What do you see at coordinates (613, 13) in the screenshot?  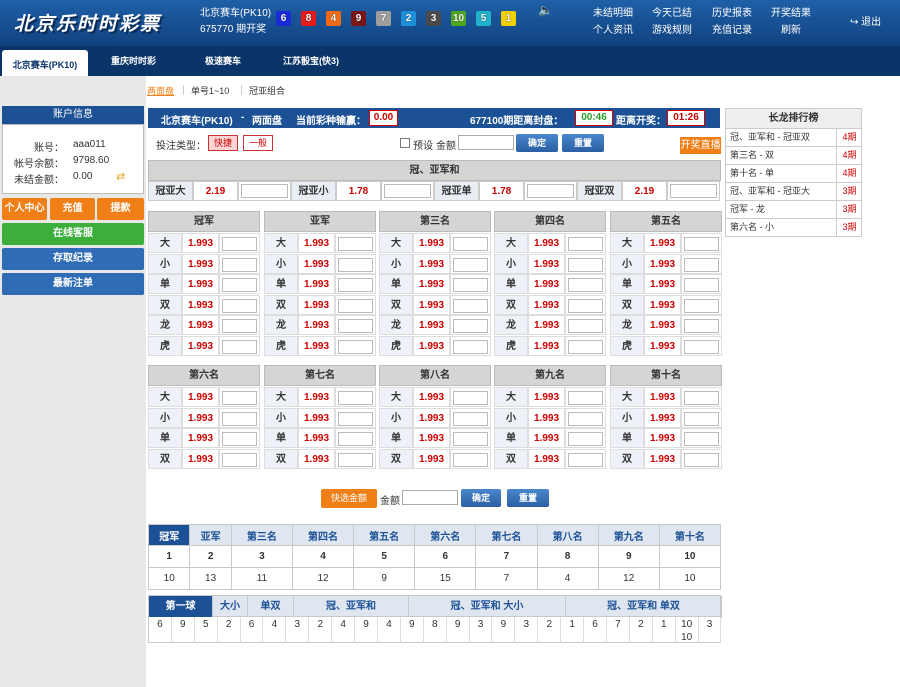 I see `header-nav-link: 未结明细` at bounding box center [613, 13].